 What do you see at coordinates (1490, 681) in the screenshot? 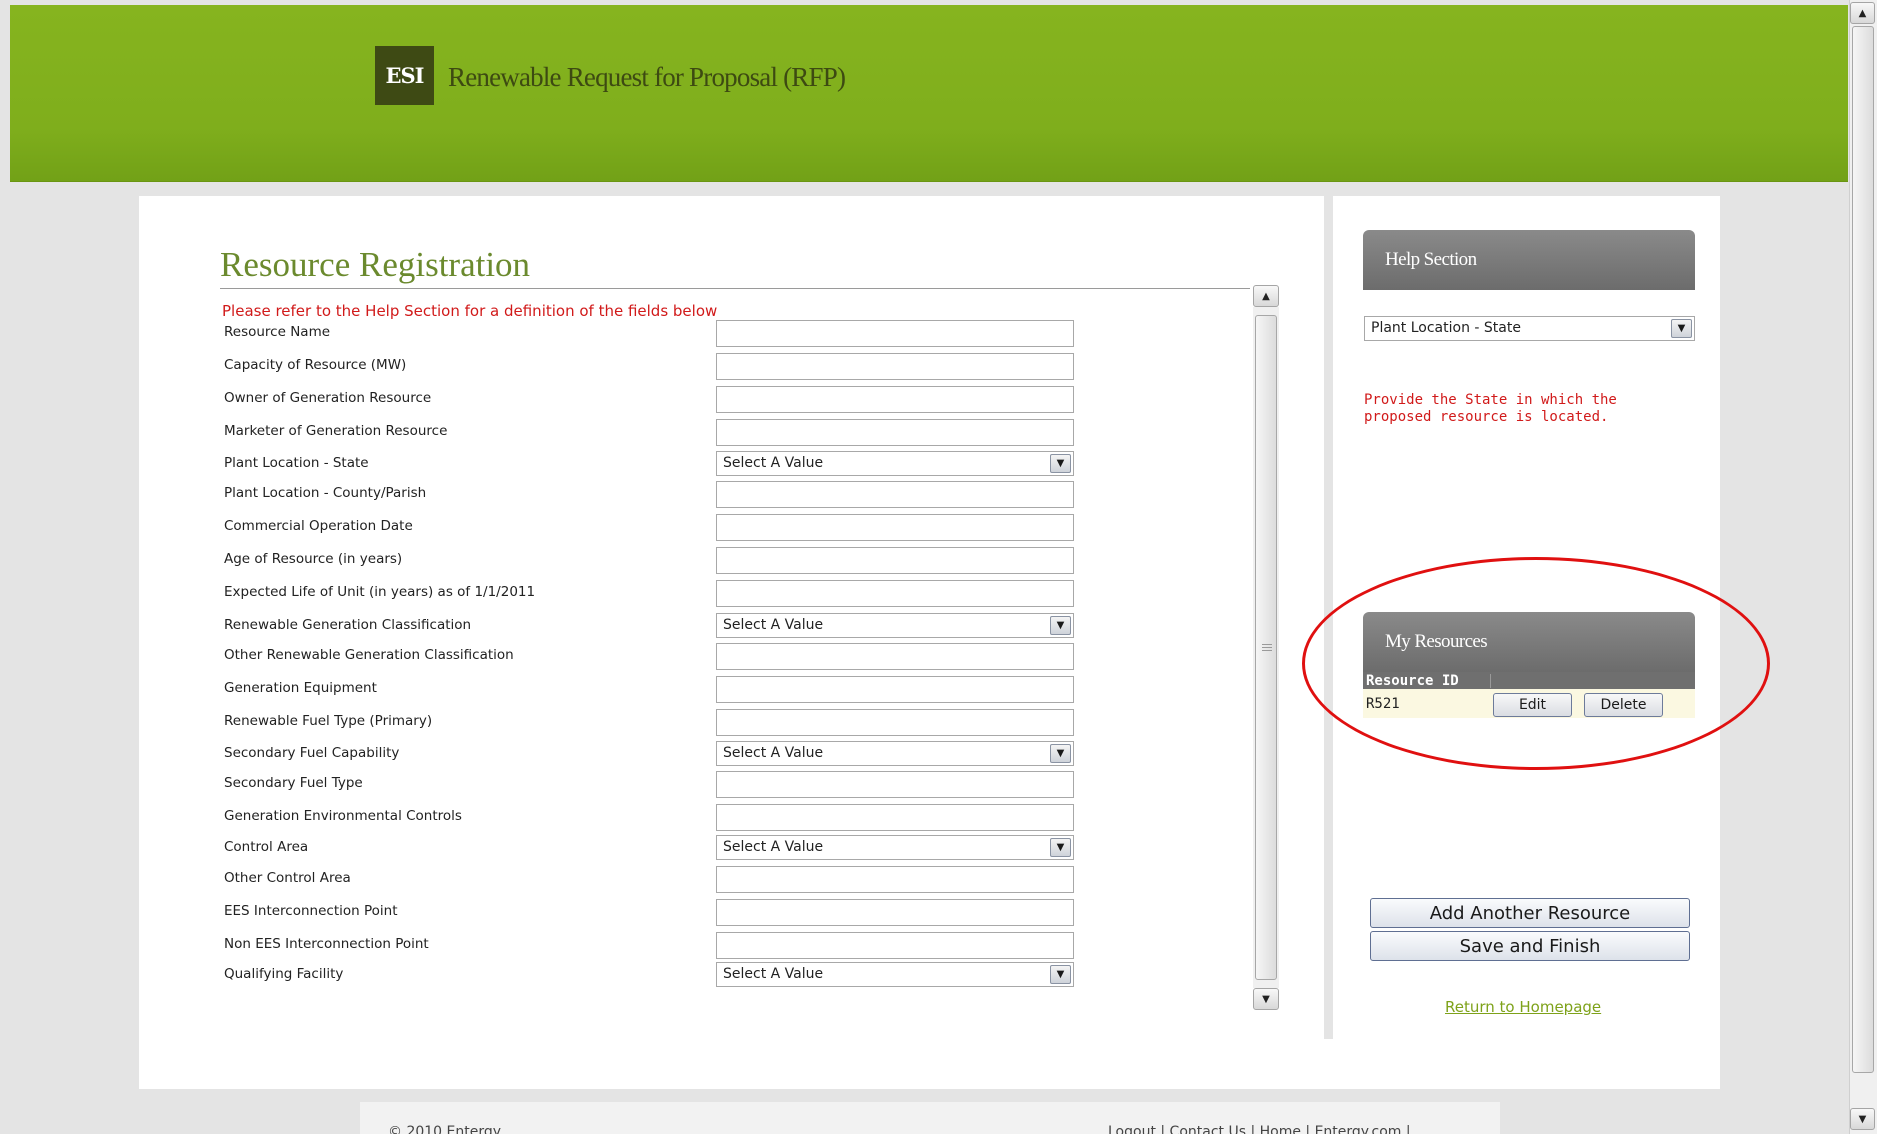
I see `column-separator` at bounding box center [1490, 681].